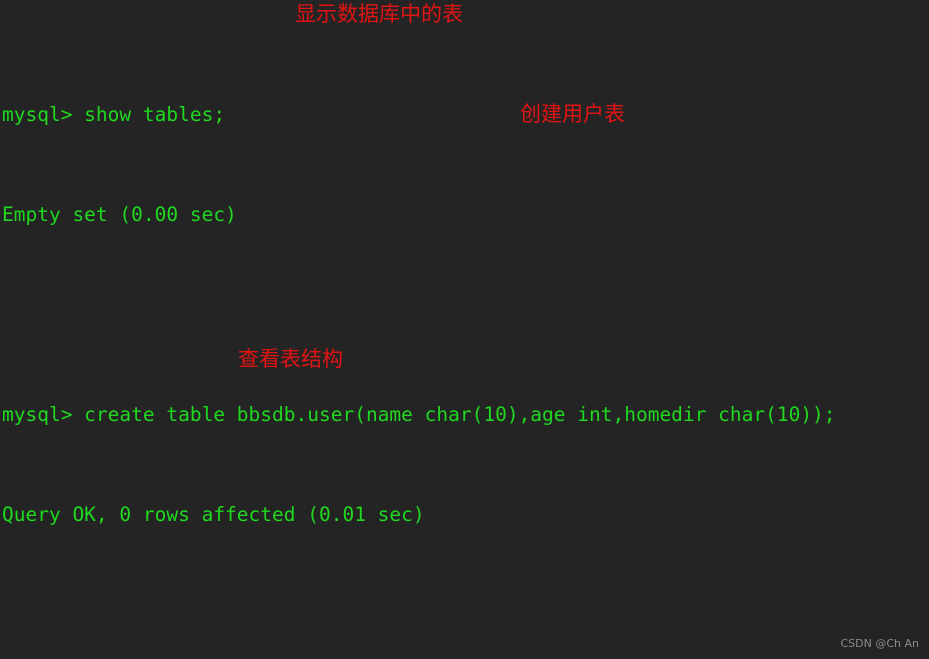 The height and width of the screenshot is (659, 929). Describe the element at coordinates (879, 643) in the screenshot. I see `watermark: CSDN @Ch An` at that location.